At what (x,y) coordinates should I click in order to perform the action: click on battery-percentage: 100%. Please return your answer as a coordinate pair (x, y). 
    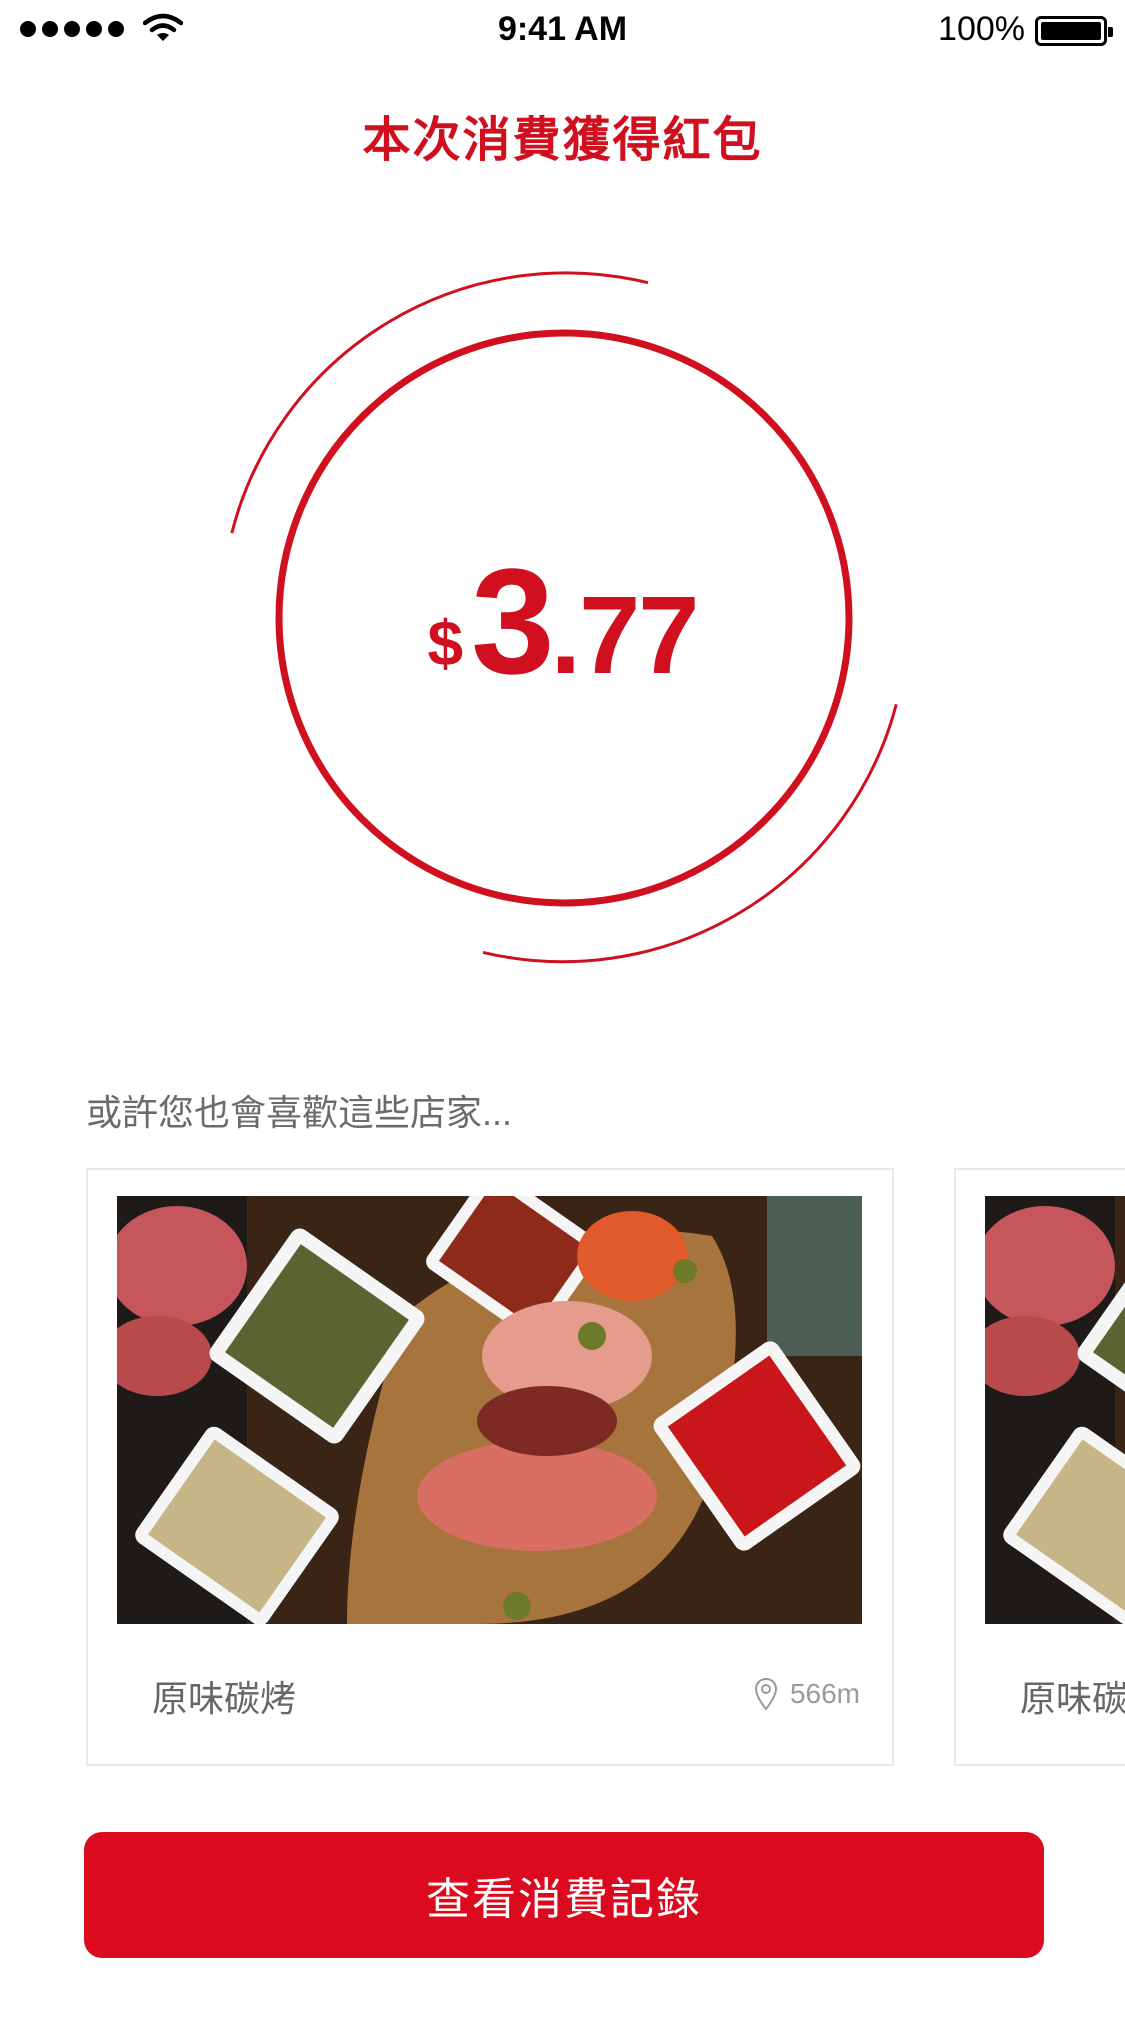
    Looking at the image, I should click on (981, 29).